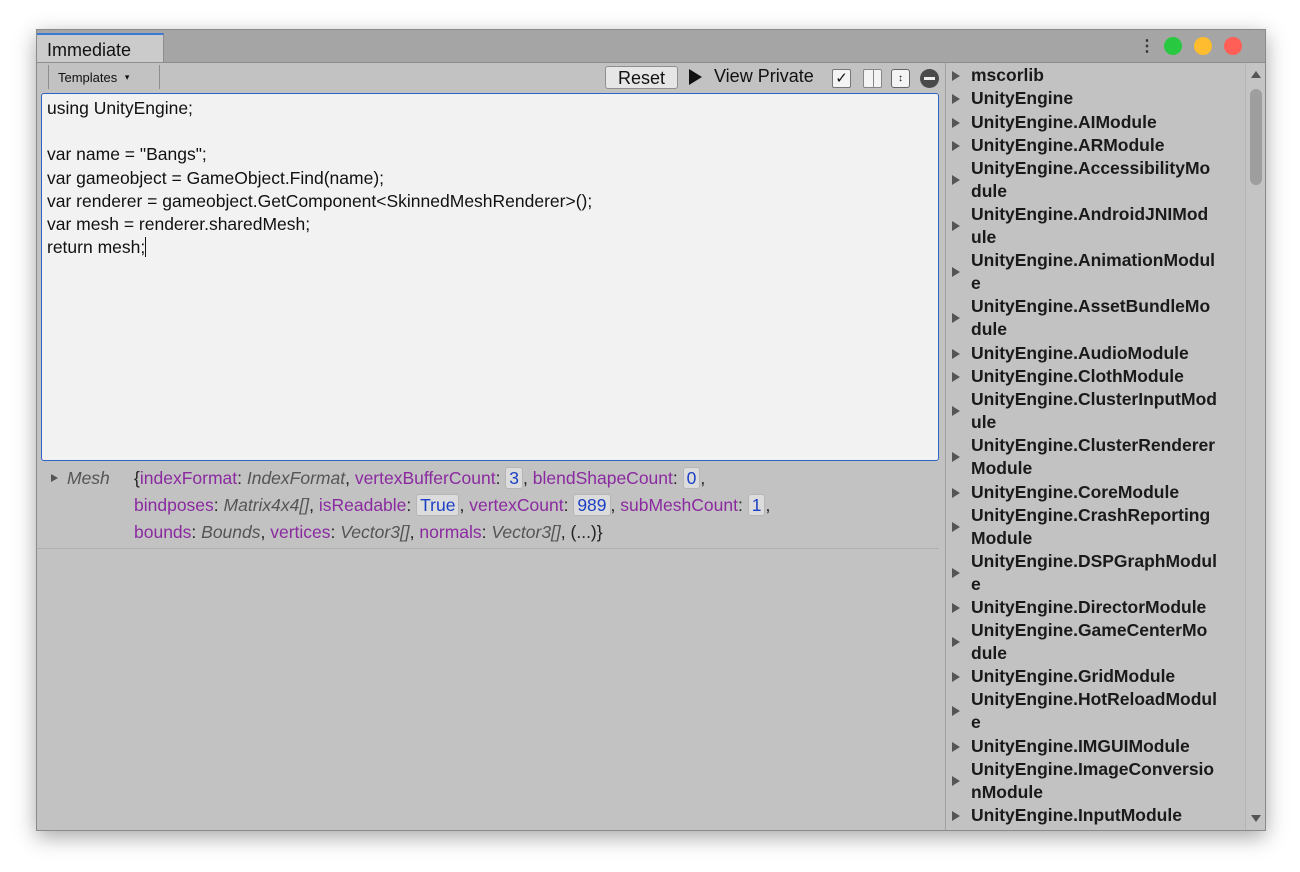  Describe the element at coordinates (1255, 446) in the screenshot. I see `vertical-scrollbar` at that location.